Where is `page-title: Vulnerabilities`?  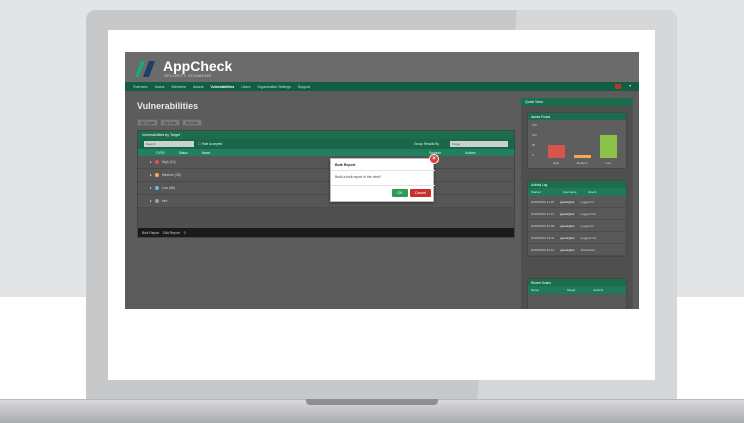
page-title: Vulnerabilities is located at coordinates (168, 106).